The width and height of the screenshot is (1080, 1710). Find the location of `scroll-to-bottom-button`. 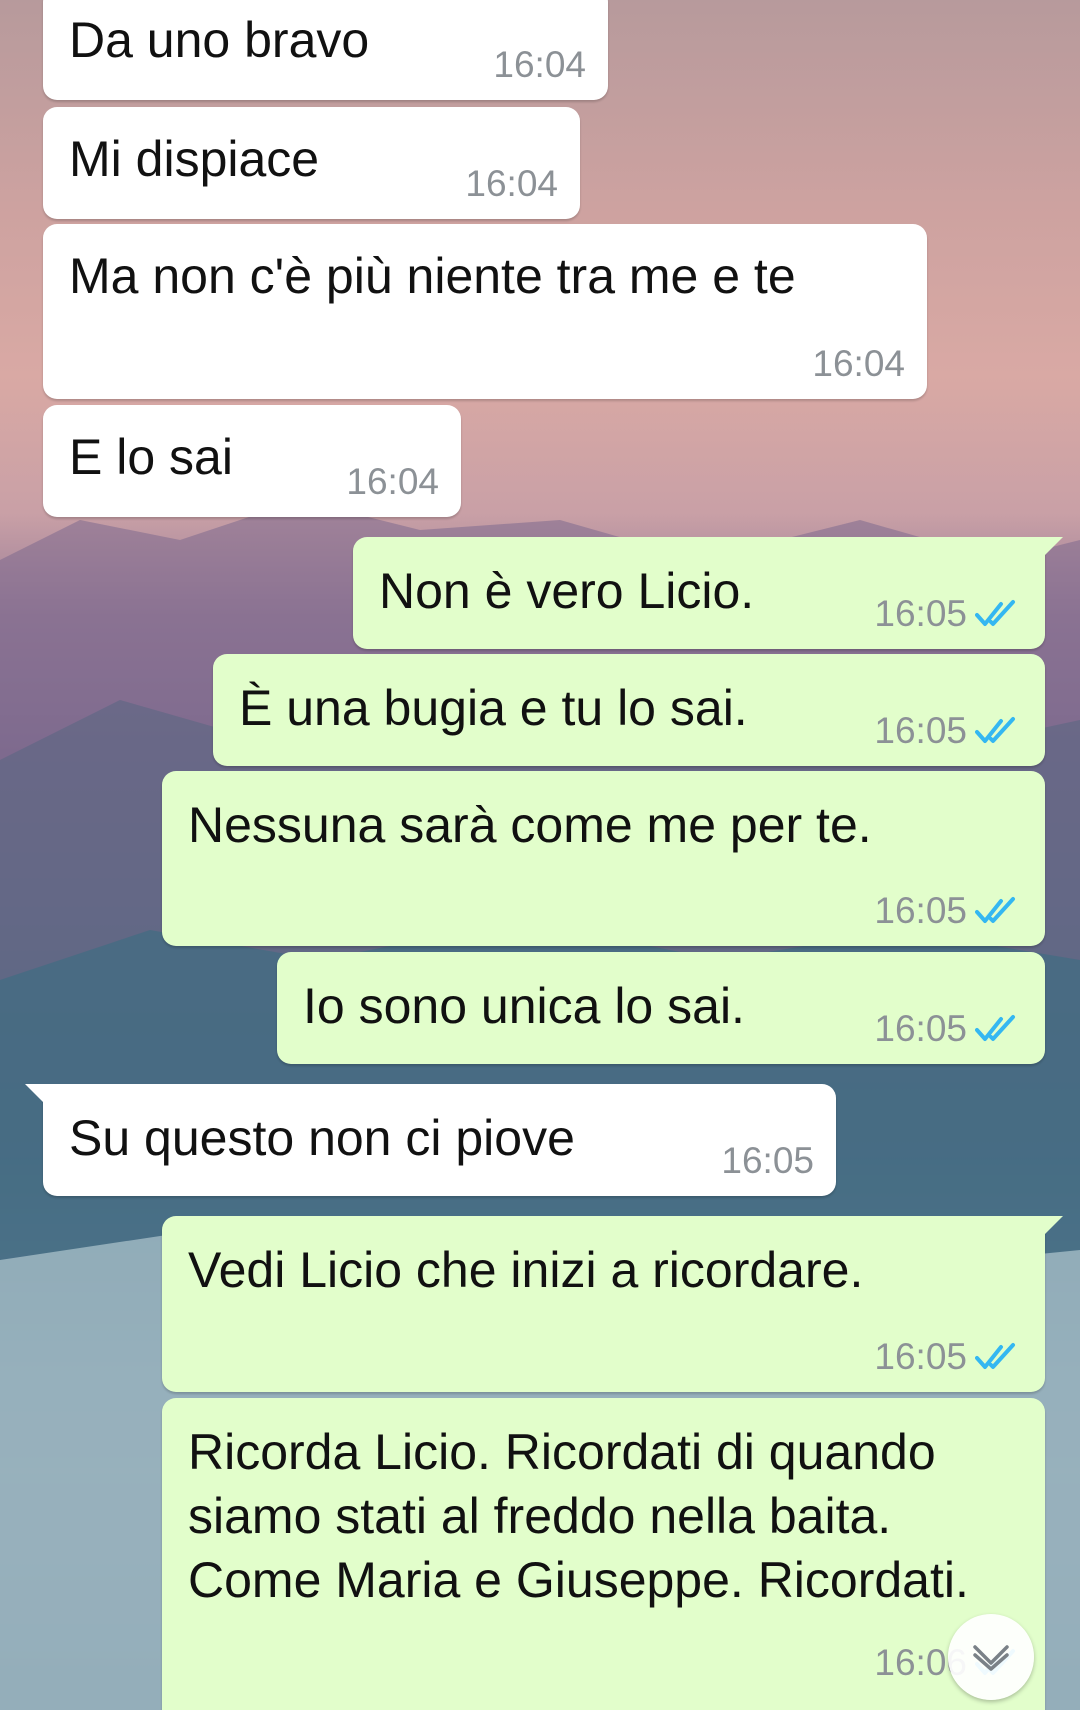

scroll-to-bottom-button is located at coordinates (991, 1657).